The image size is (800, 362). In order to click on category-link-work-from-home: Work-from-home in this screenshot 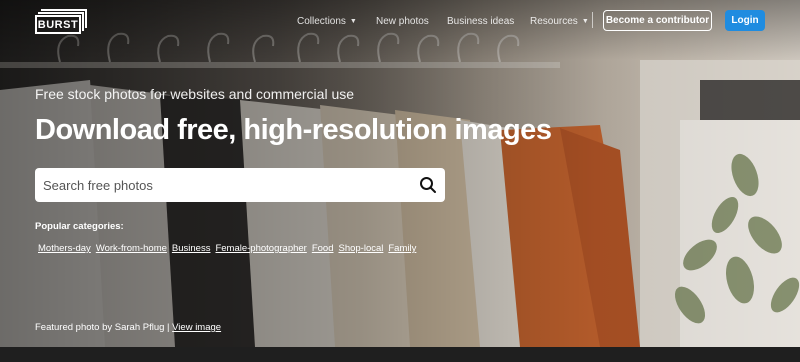, I will do `click(131, 248)`.